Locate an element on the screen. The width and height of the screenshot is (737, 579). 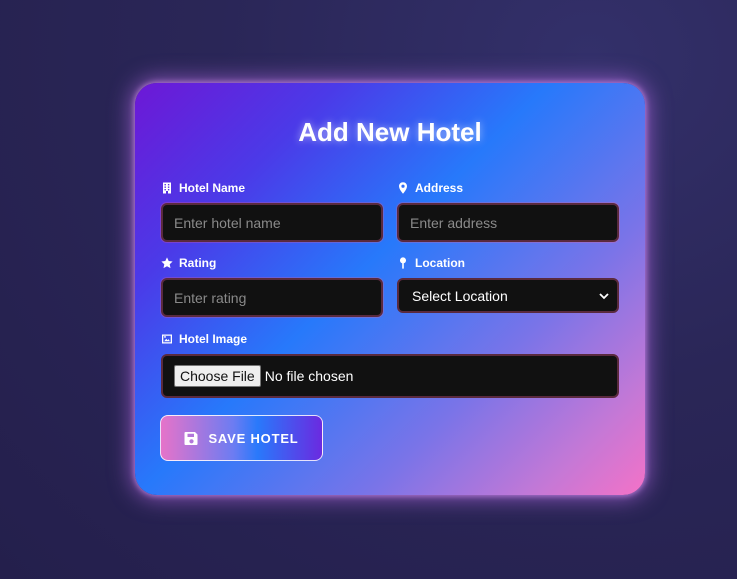
location-selected-value: Select Location is located at coordinates (460, 295).